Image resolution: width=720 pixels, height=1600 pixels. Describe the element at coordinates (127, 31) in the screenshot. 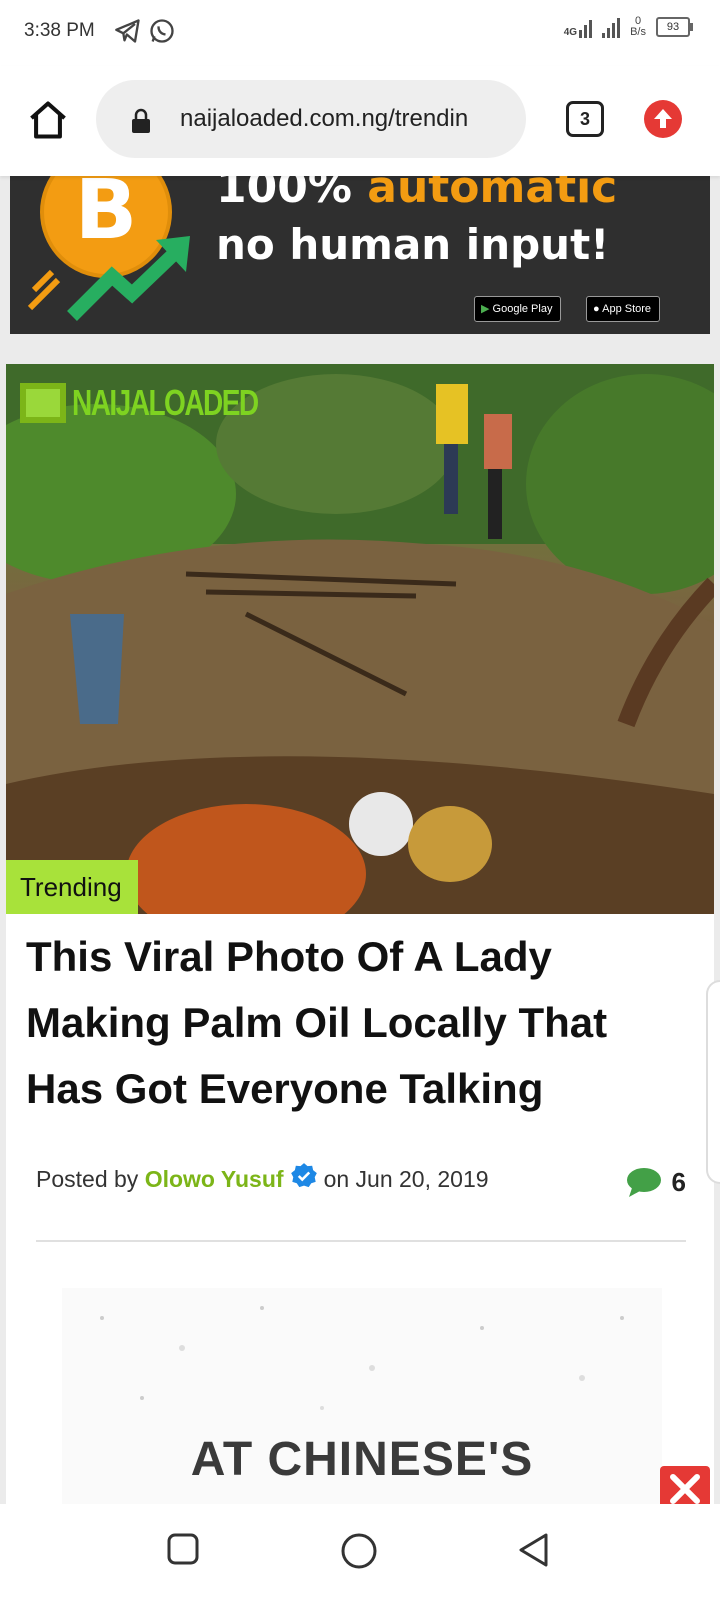

I see `telegram-icon` at that location.